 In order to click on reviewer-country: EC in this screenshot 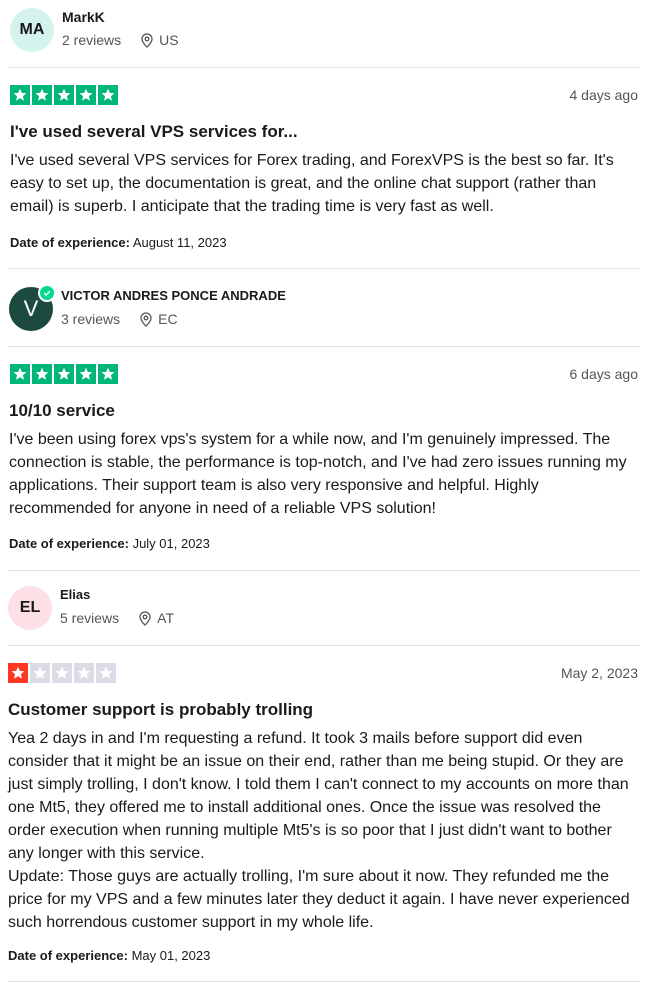, I will do `click(168, 319)`.